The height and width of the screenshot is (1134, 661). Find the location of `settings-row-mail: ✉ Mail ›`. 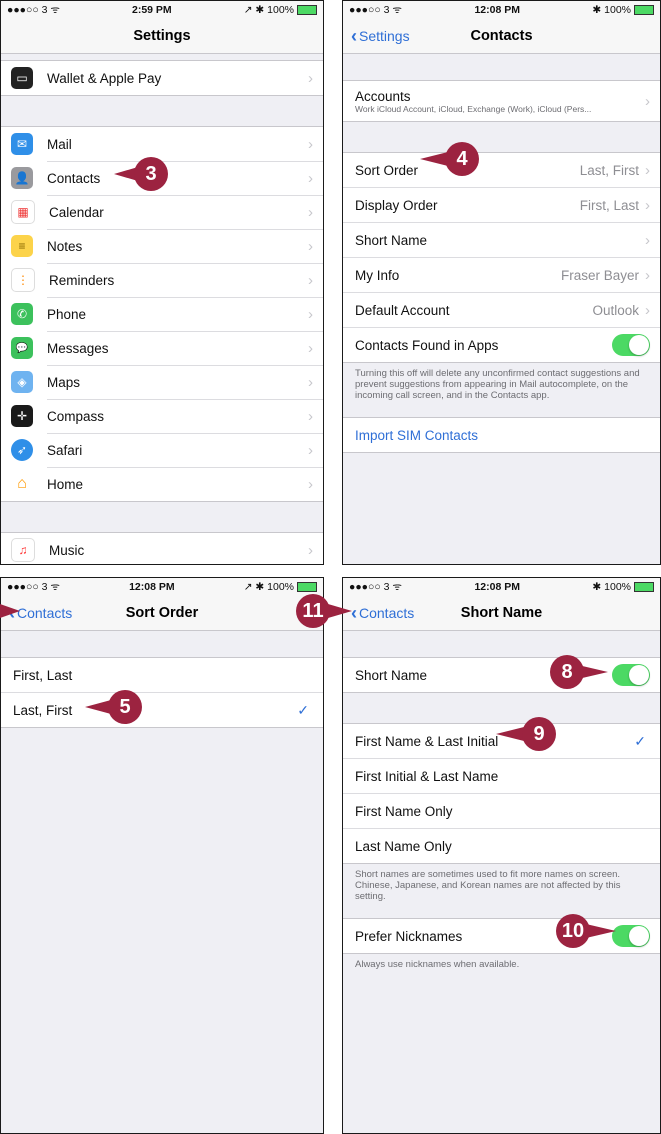

settings-row-mail: ✉ Mail › is located at coordinates (162, 144).